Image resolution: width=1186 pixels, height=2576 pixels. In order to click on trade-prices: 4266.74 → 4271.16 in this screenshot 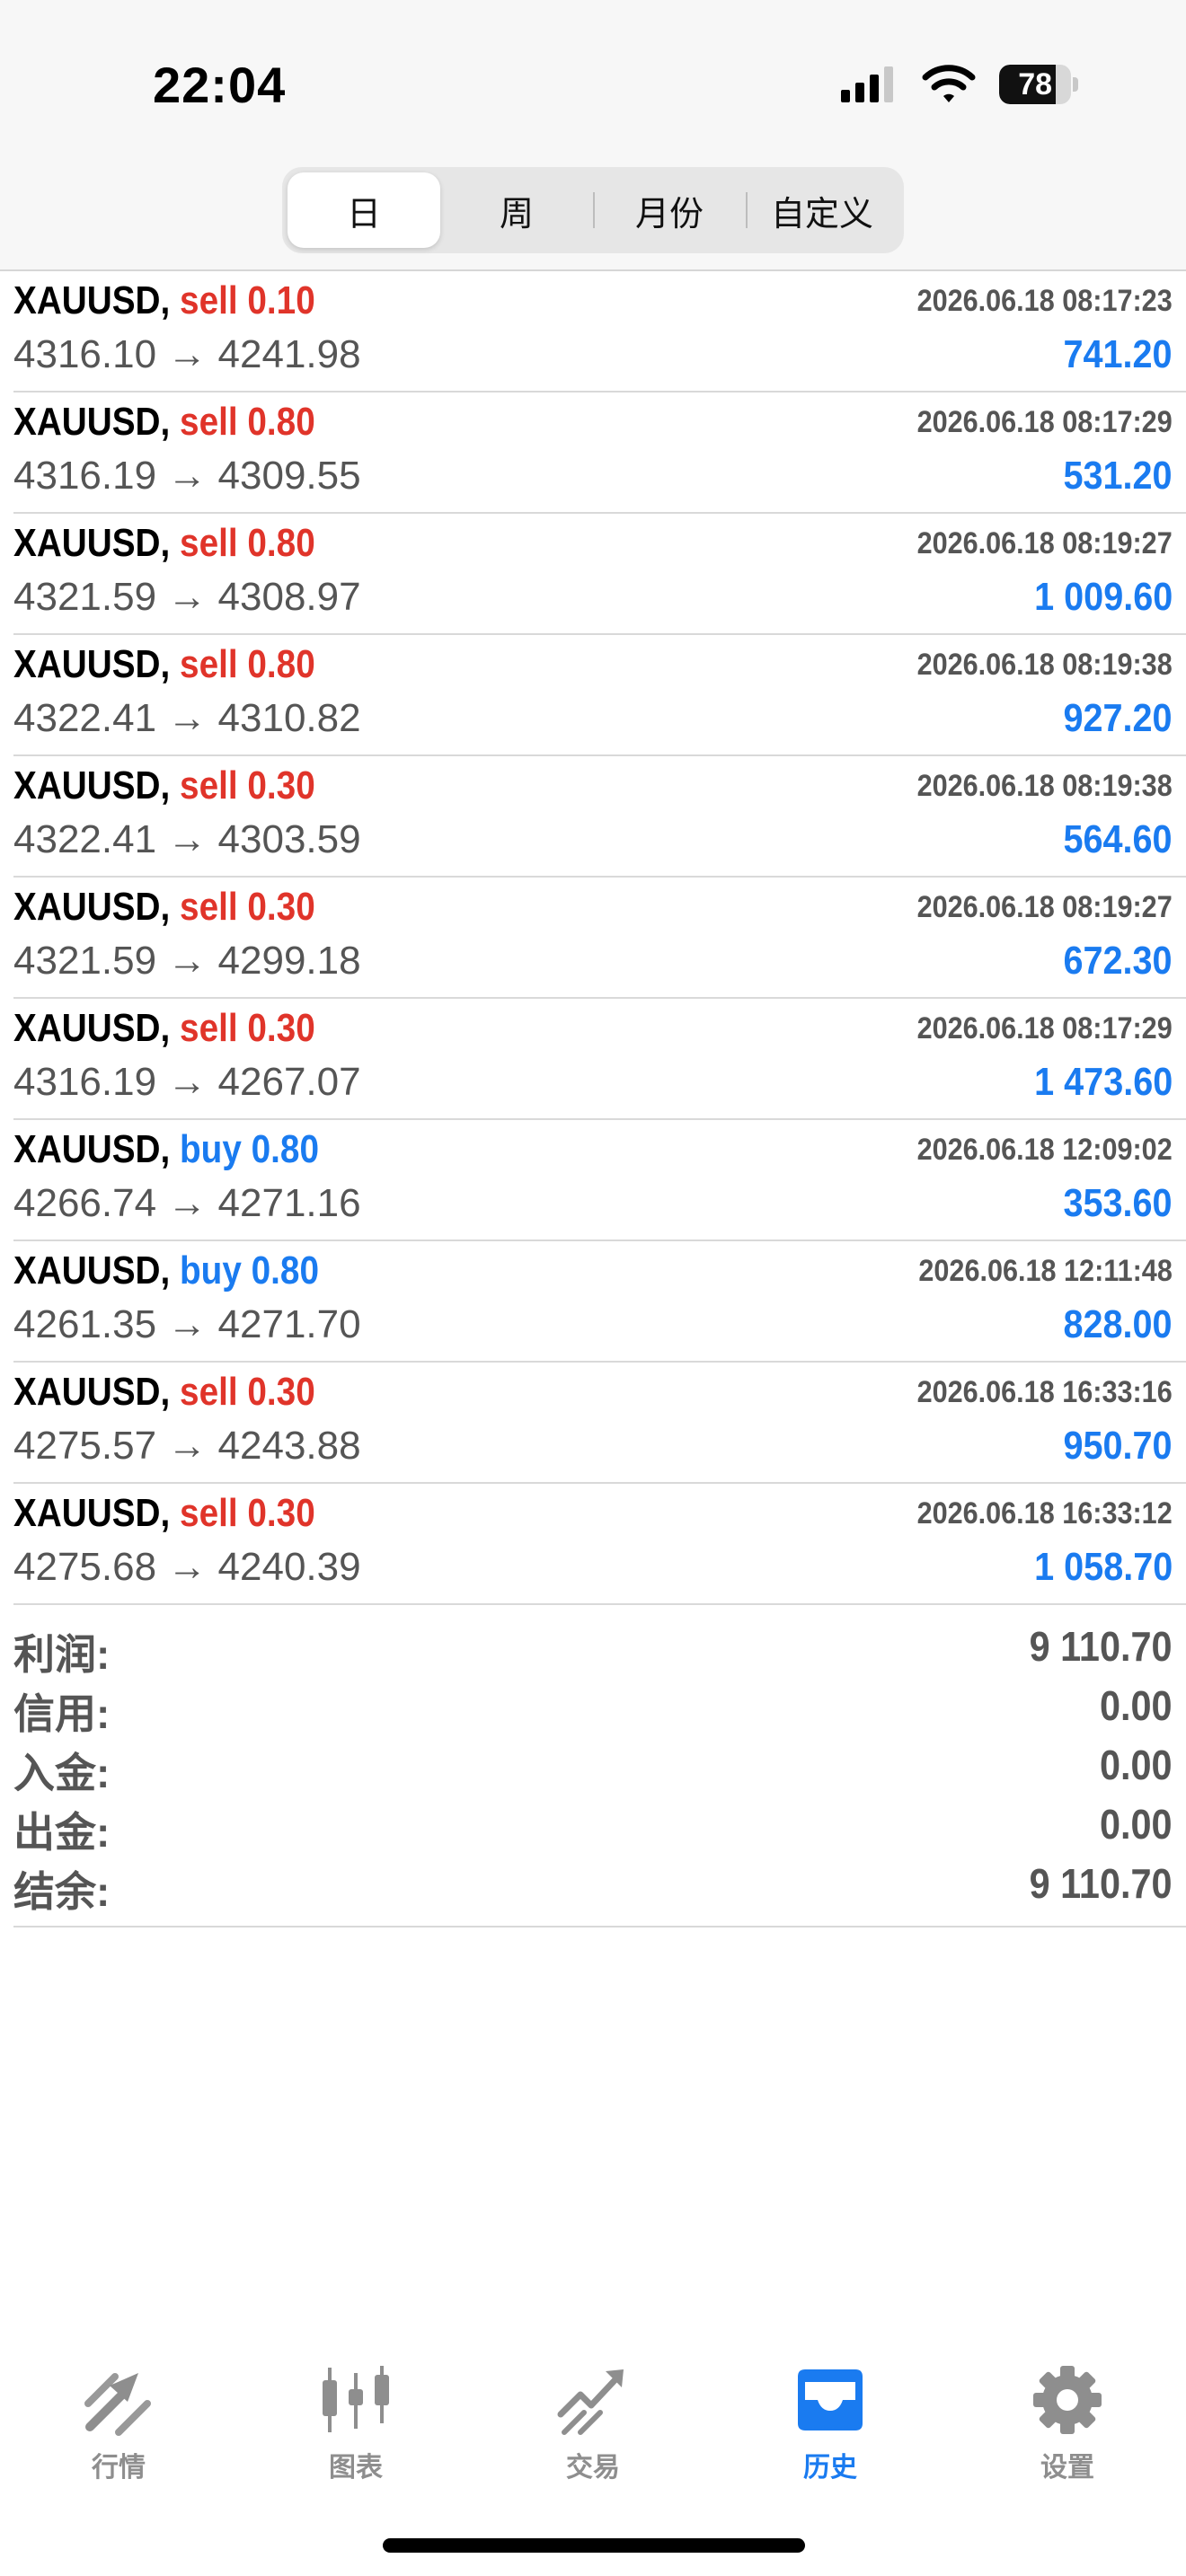, I will do `click(187, 1203)`.